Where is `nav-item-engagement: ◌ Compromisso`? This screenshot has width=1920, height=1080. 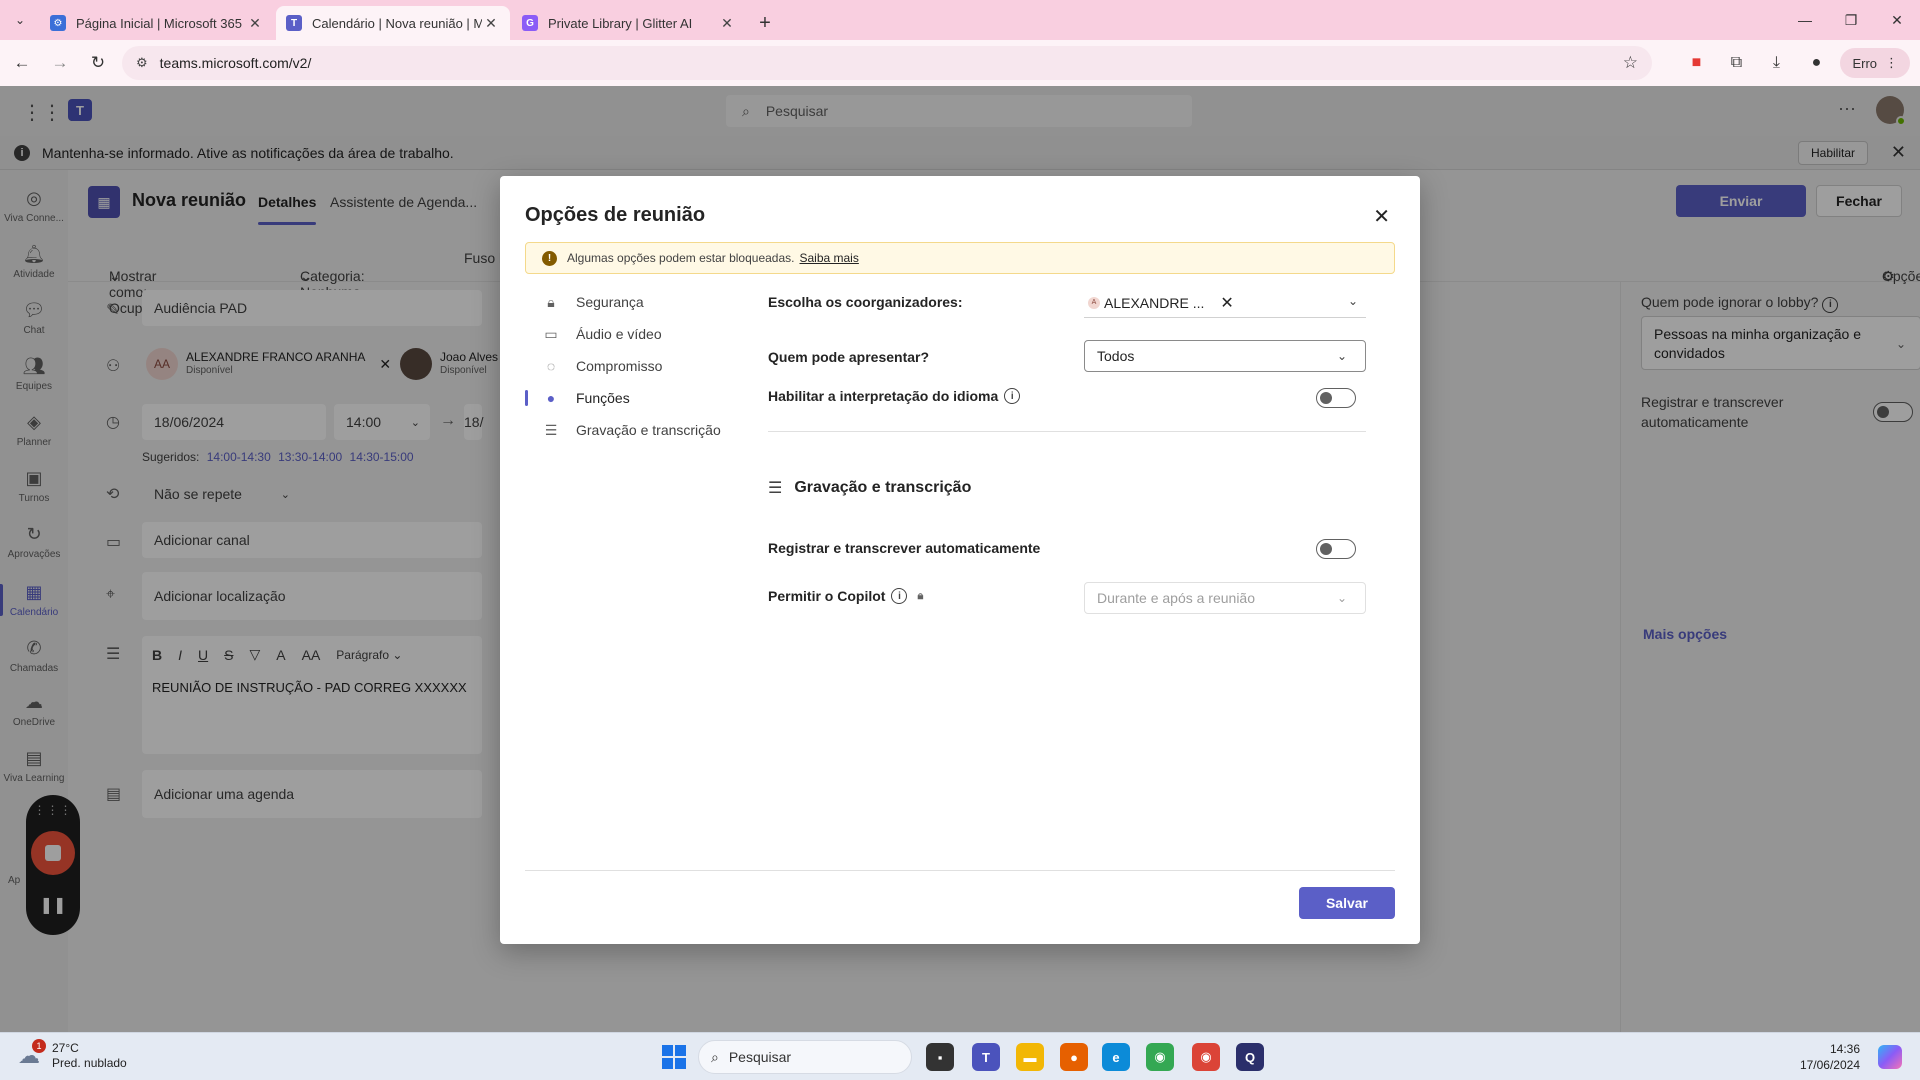
nav-item-engagement: ◌ Compromisso is located at coordinates (625, 366).